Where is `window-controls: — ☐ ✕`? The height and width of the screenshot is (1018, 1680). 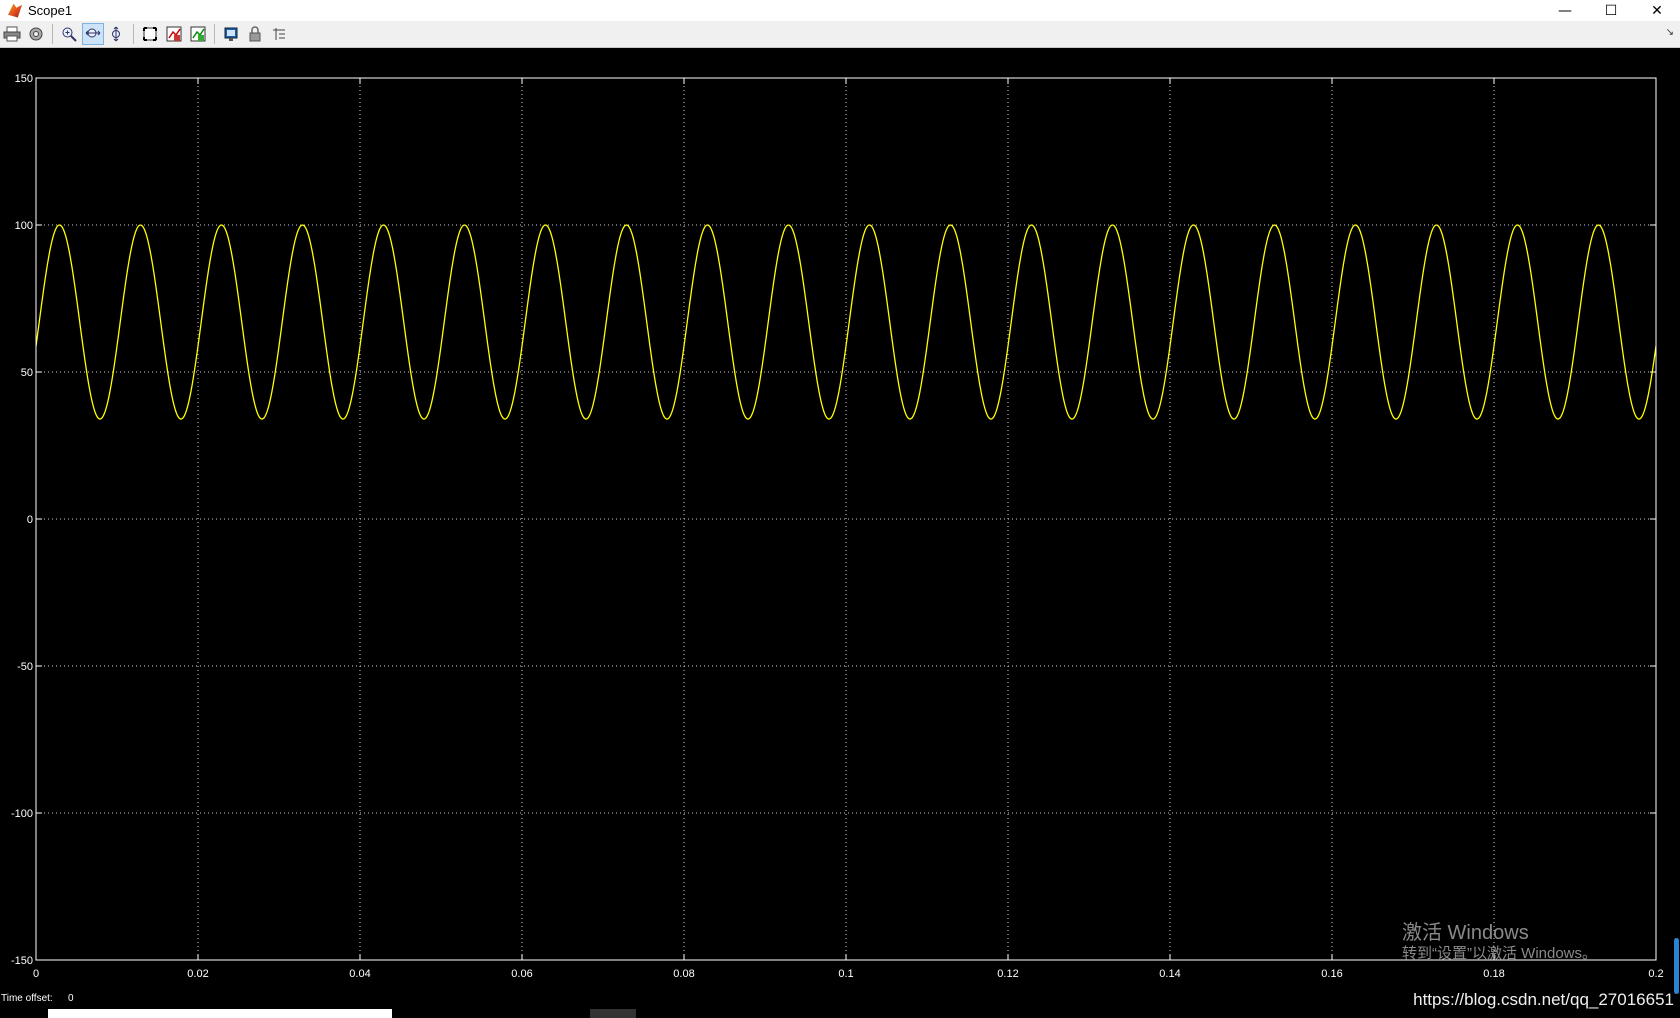
window-controls: — ☐ ✕ is located at coordinates (1611, 10).